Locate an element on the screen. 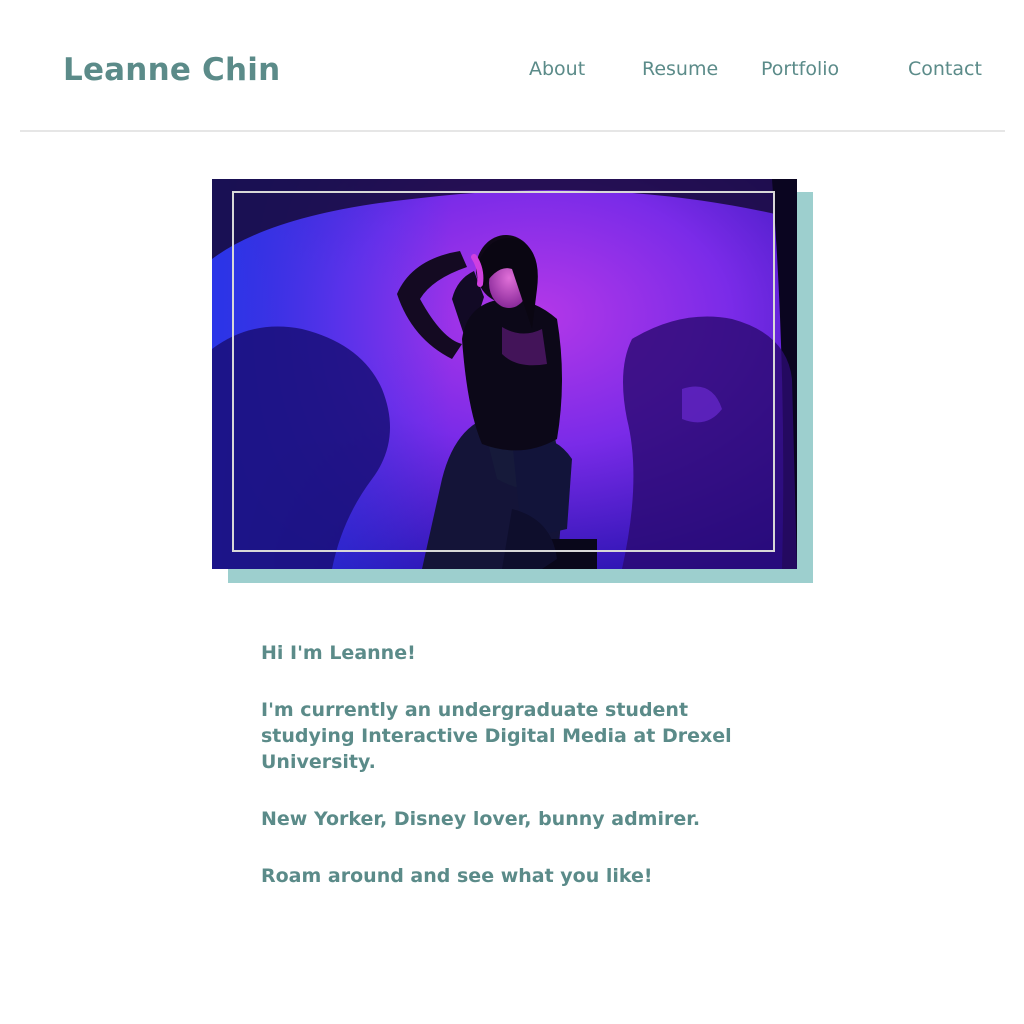 The width and height of the screenshot is (1024, 1024). intro-line-2: New Yorker, Disney lover, bunny admirer. is located at coordinates (481, 819).